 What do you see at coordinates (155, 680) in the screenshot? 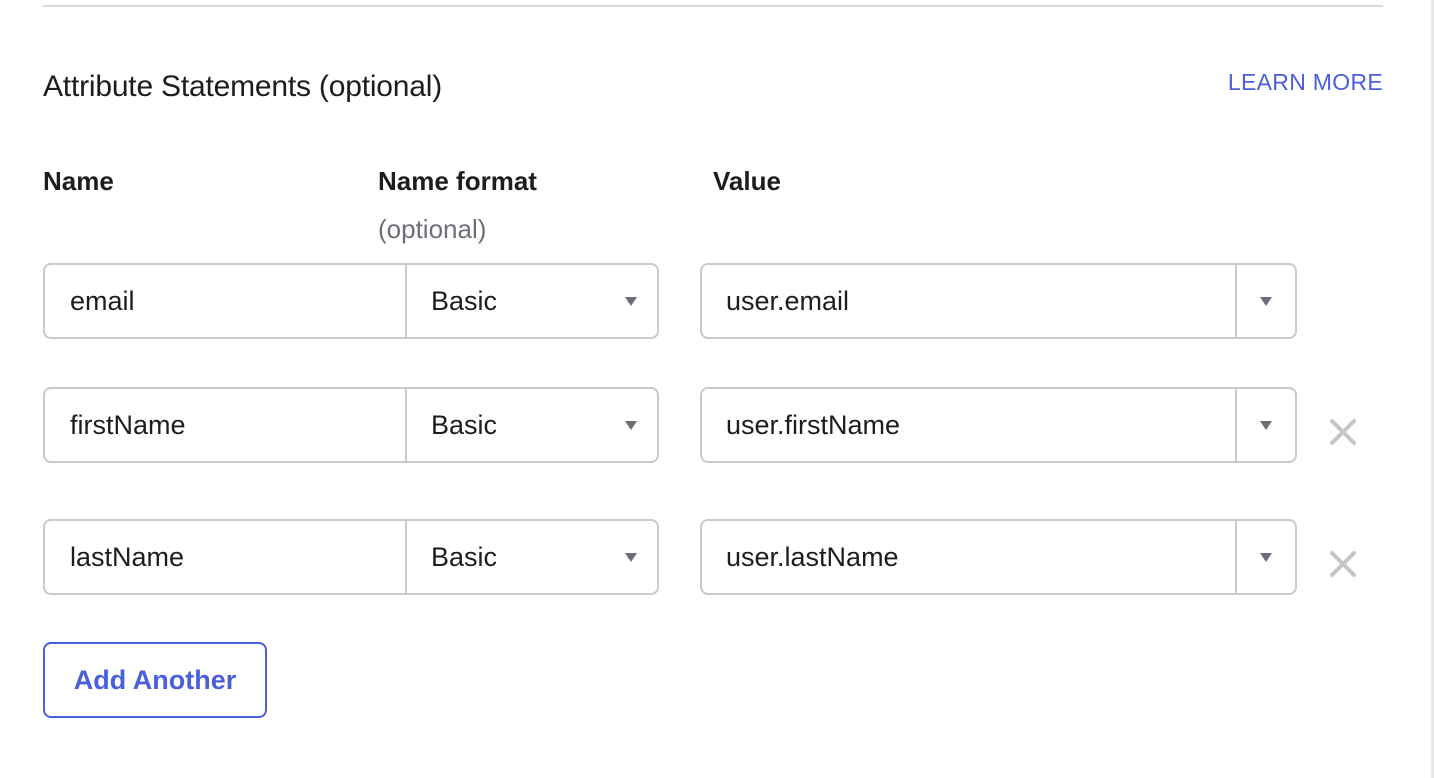
I see `add-another-button: Add Another` at bounding box center [155, 680].